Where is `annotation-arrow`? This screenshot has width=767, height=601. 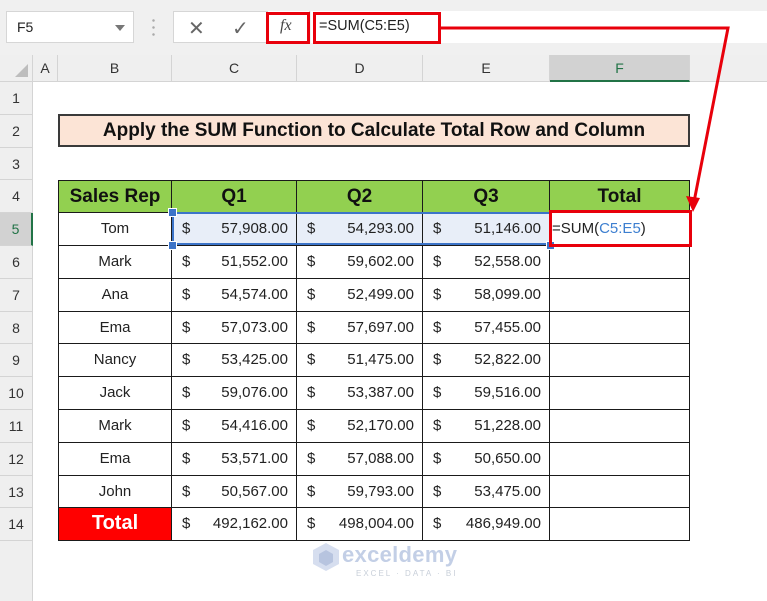
annotation-arrow is located at coordinates (585, 119).